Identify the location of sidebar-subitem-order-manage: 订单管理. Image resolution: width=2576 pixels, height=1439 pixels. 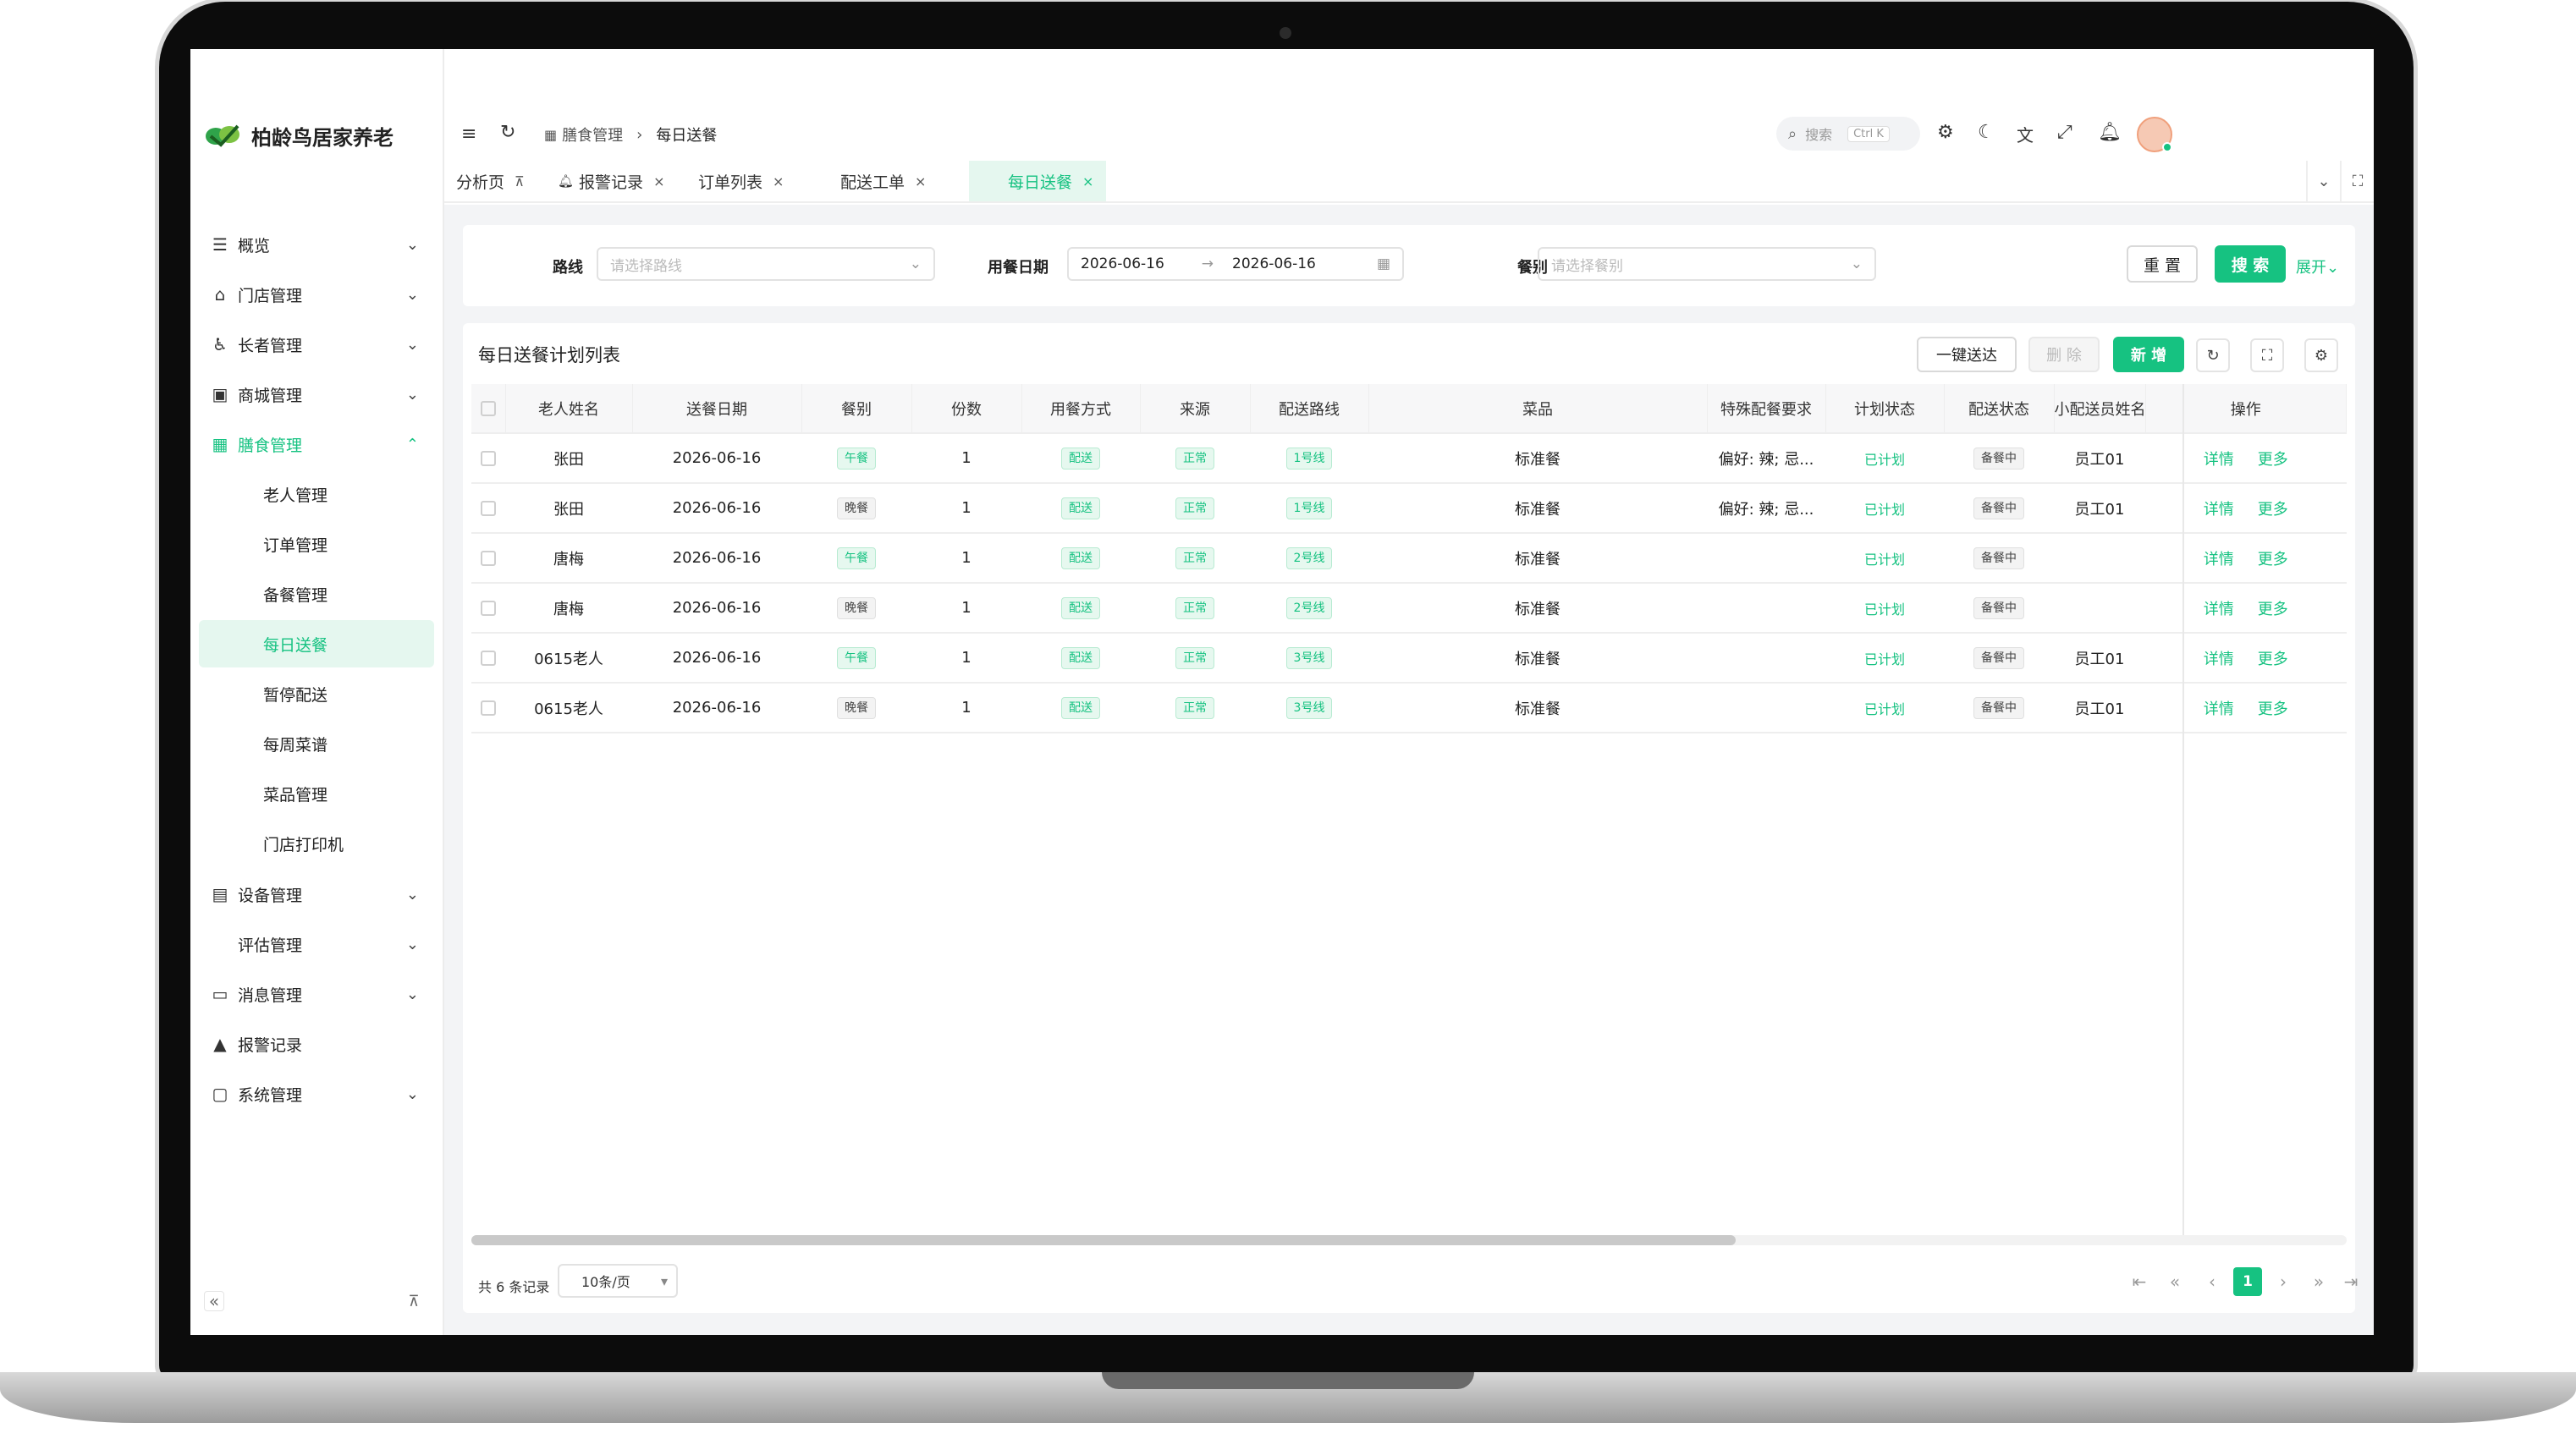
(316, 544).